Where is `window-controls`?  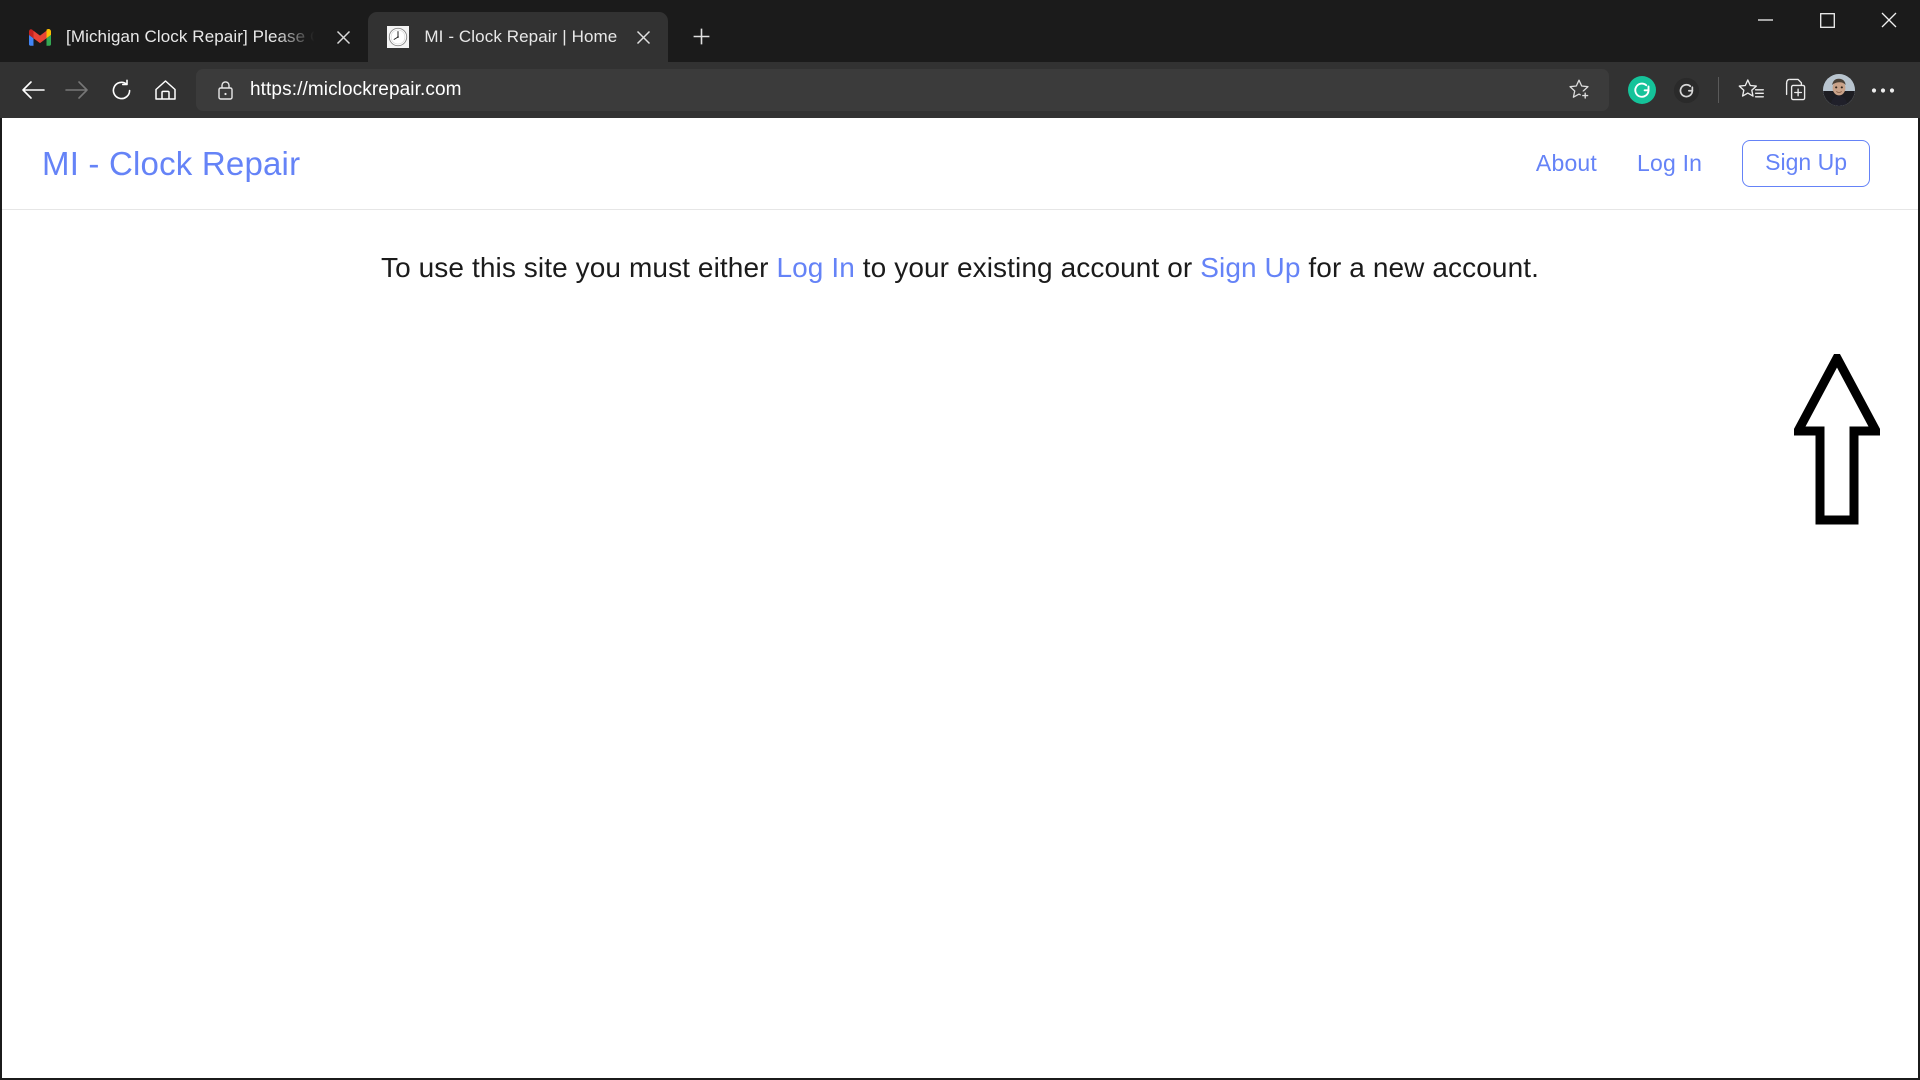
window-controls is located at coordinates (1827, 20).